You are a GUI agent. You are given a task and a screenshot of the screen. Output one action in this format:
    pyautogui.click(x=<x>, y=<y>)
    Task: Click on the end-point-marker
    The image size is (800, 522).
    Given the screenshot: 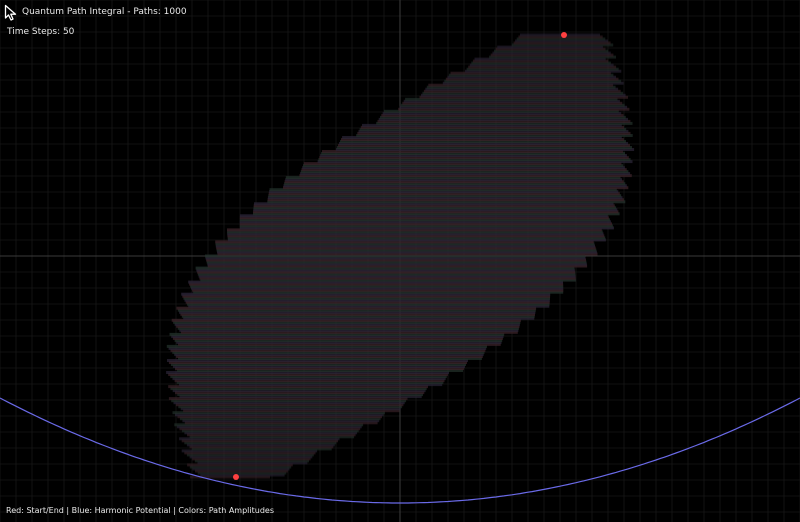 What is the action you would take?
    pyautogui.click(x=564, y=35)
    